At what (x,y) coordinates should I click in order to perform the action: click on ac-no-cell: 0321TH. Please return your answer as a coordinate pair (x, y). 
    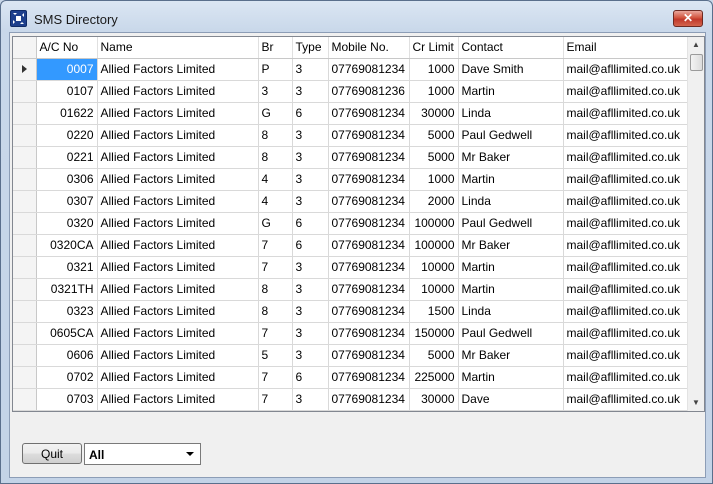
    Looking at the image, I should click on (67, 289).